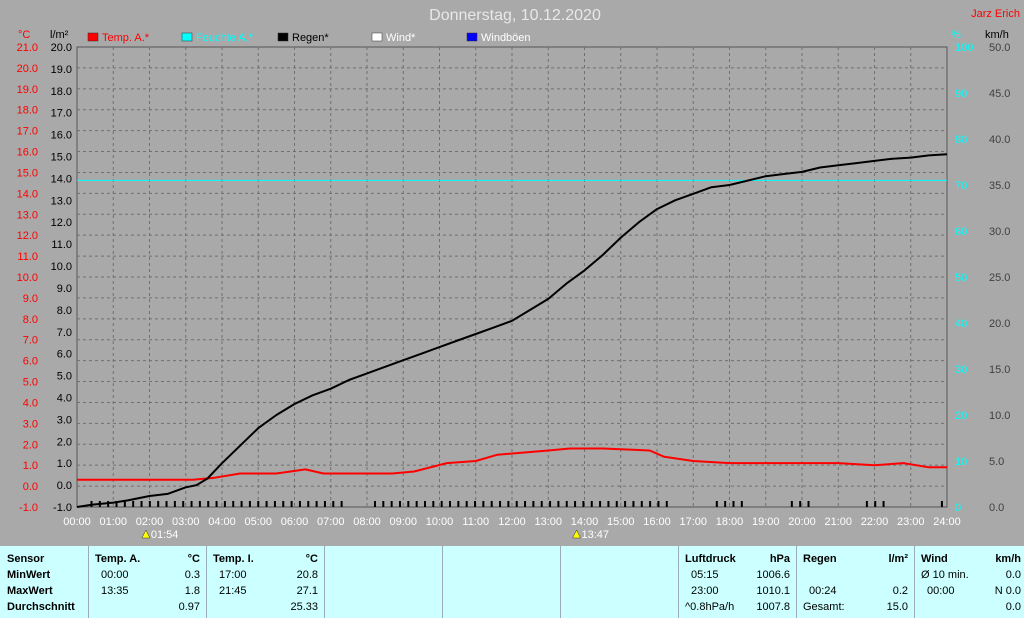 This screenshot has width=1024, height=618. Describe the element at coordinates (911, 522) in the screenshot. I see `x-tick-label: 23:00` at that location.